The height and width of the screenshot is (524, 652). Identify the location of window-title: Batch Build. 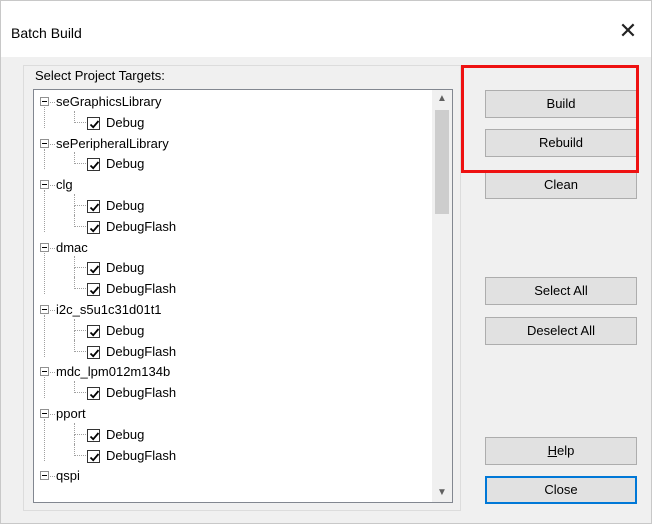
(46, 33).